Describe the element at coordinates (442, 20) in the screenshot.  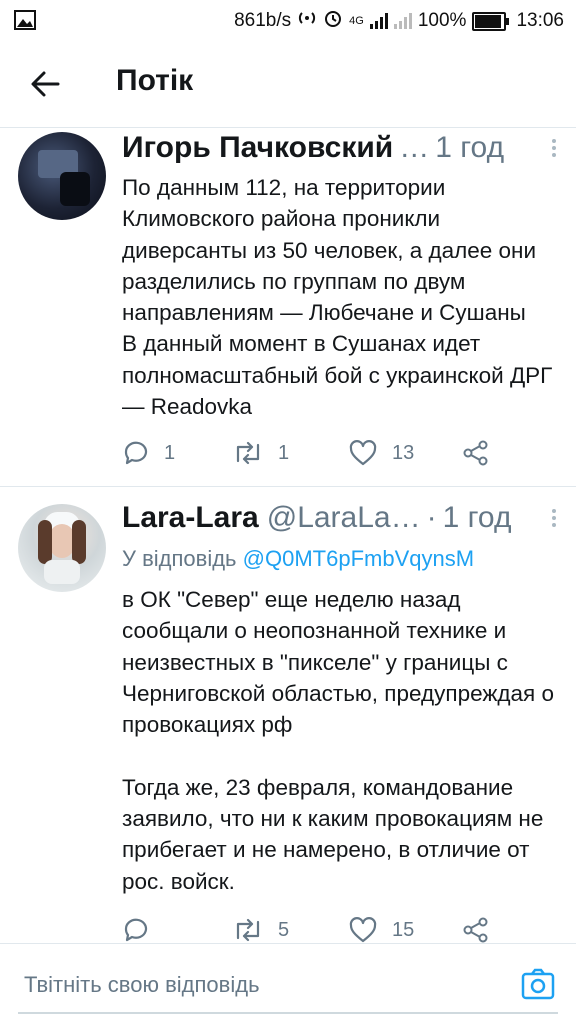
I see `battery-percent: 100%` at that location.